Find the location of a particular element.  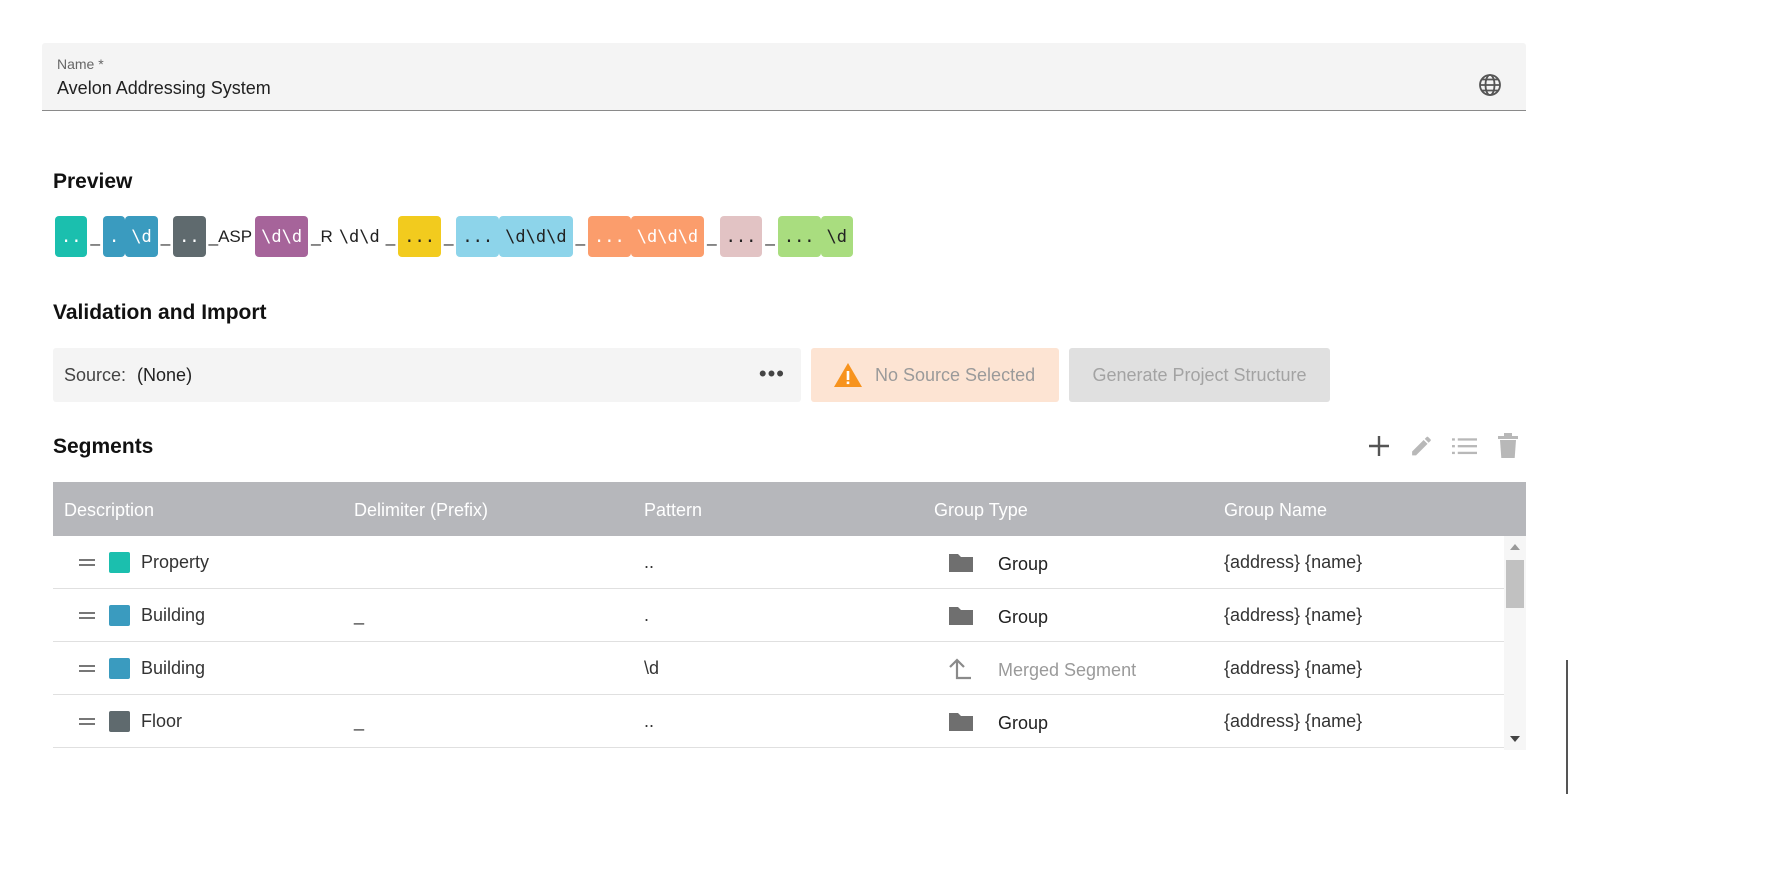

source-label: Source: is located at coordinates (95, 374).